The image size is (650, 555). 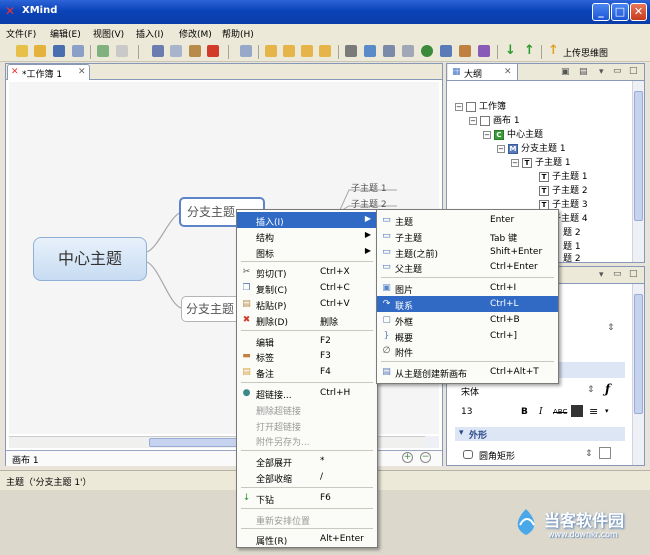 I want to click on summary-icon, so click(x=446, y=51).